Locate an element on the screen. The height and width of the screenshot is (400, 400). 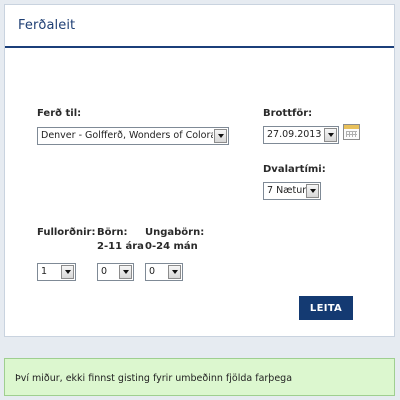
adults-label: Fullorðnir: is located at coordinates (66, 232).